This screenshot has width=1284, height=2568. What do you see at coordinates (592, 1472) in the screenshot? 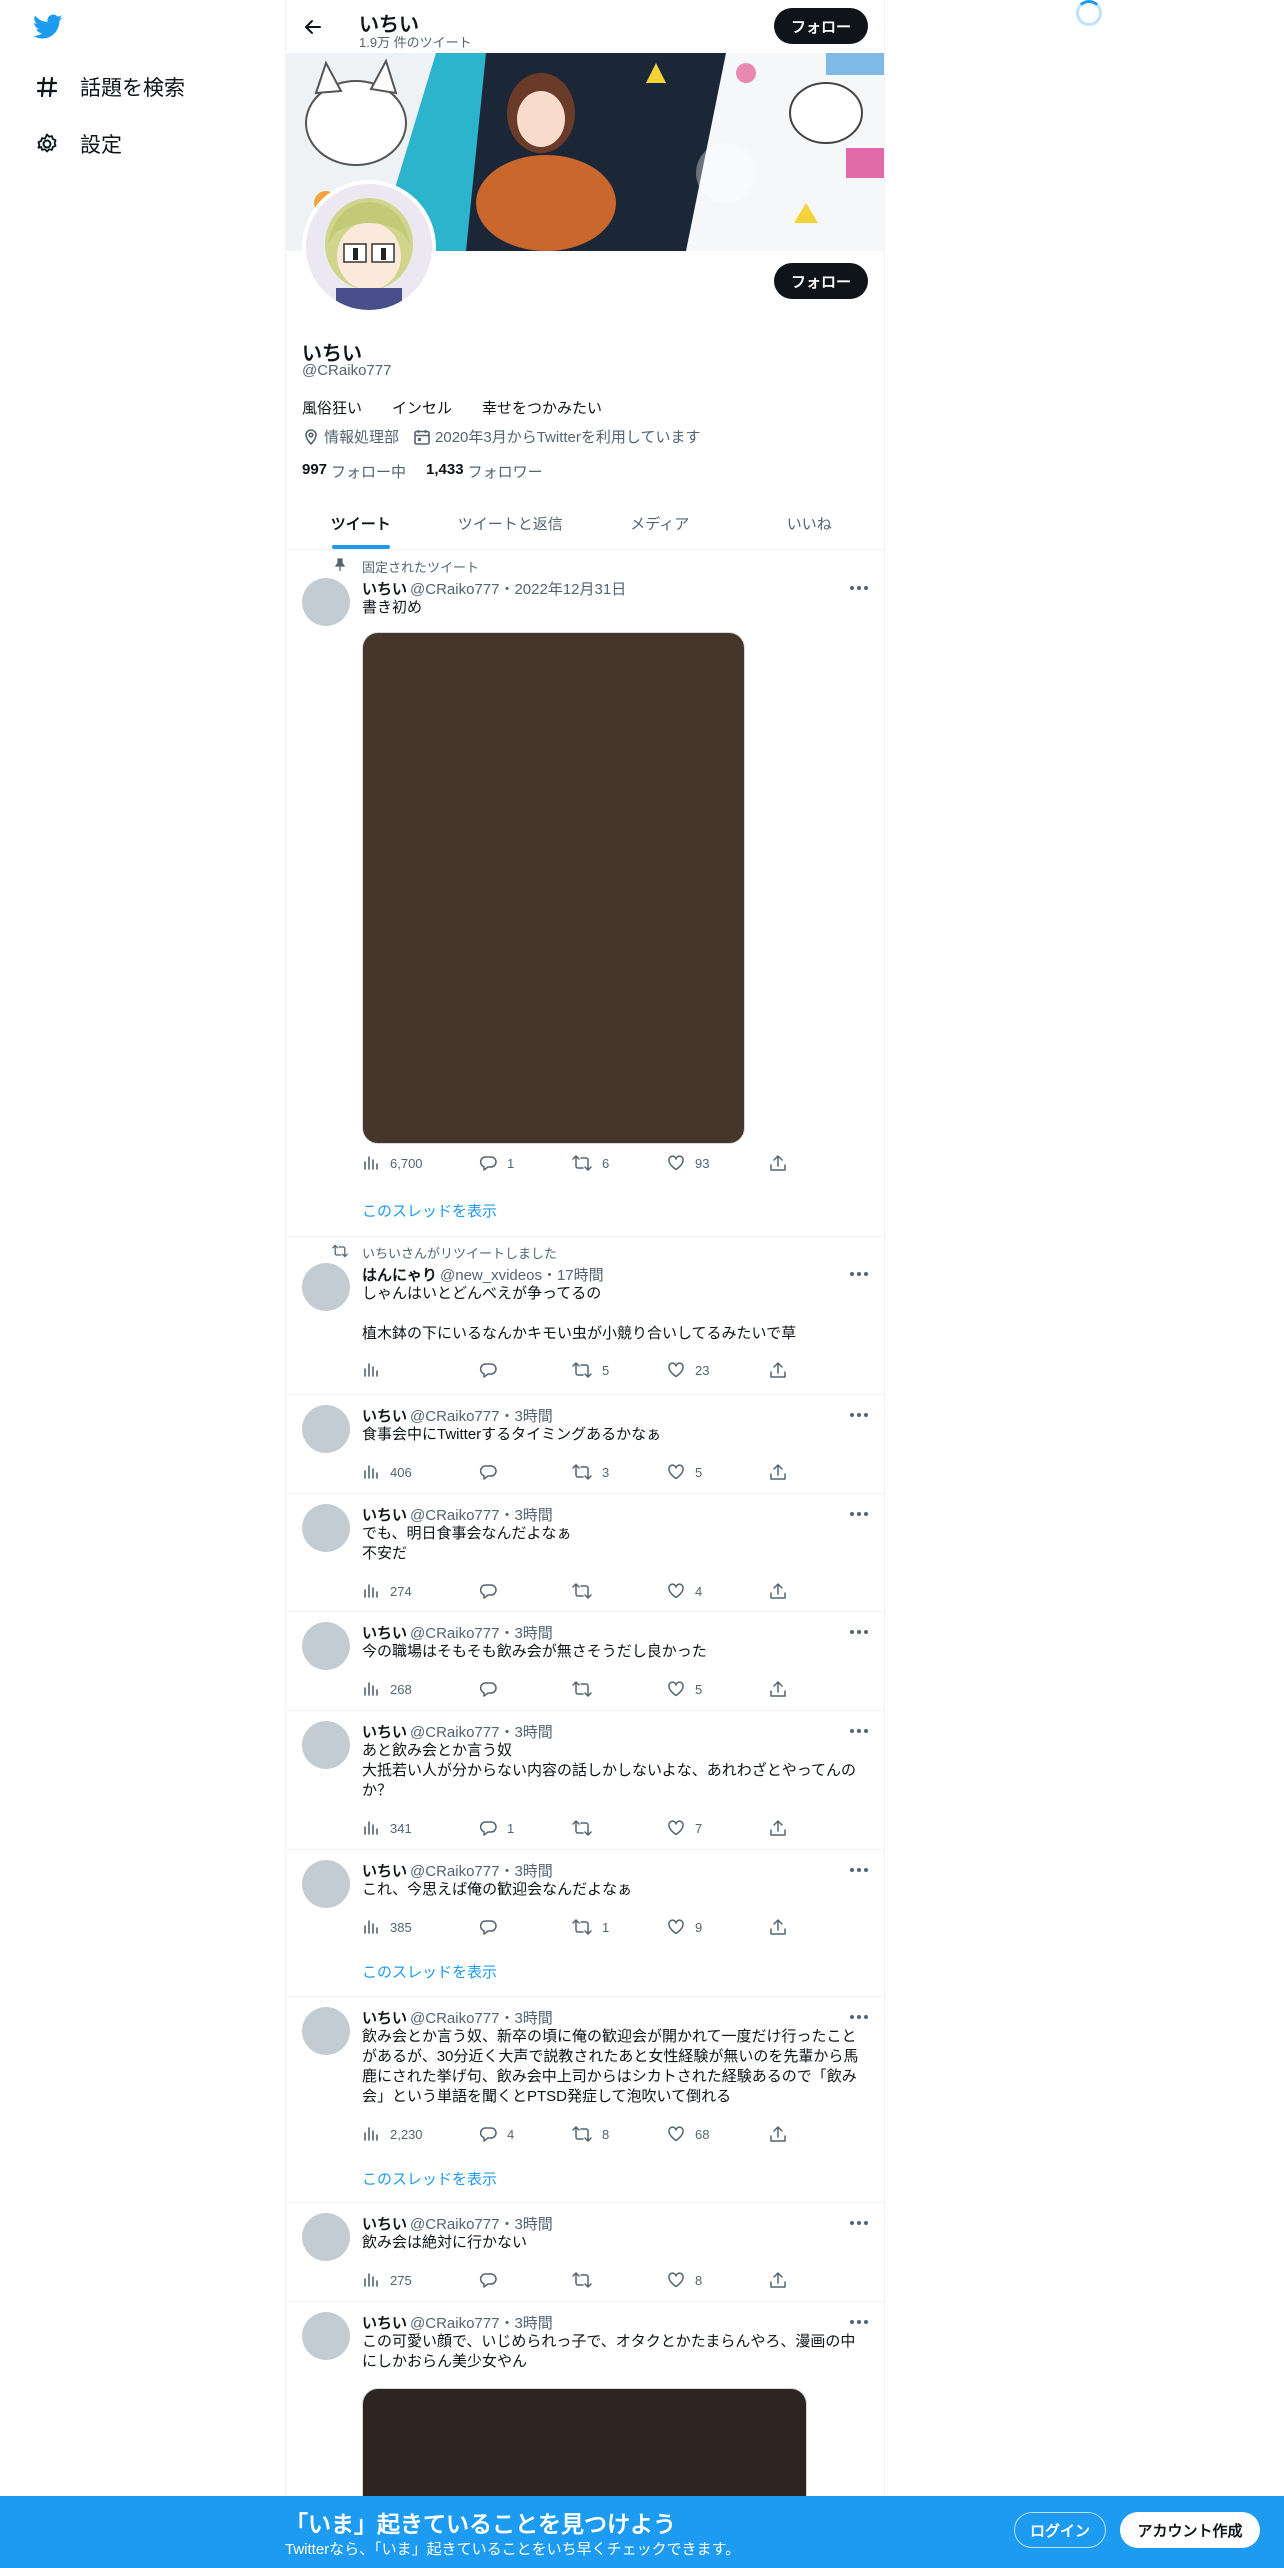
I see `retweet-button: 3` at bounding box center [592, 1472].